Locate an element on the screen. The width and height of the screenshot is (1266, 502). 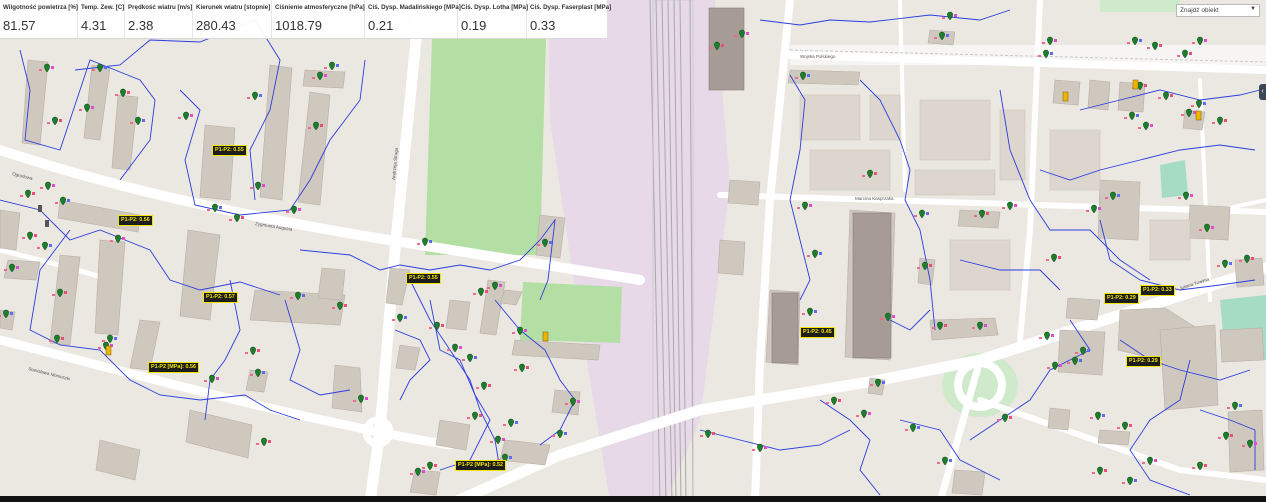
wind-direction-value: 280.43 is located at coordinates (216, 25).